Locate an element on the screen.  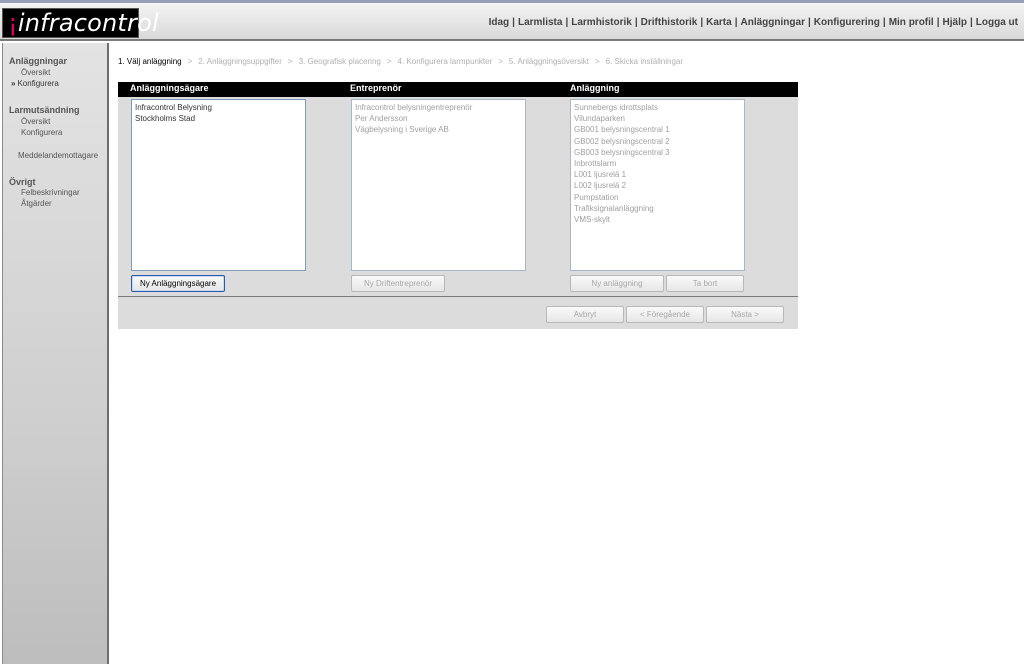
nav-link-1: Larmlista is located at coordinates (540, 22).